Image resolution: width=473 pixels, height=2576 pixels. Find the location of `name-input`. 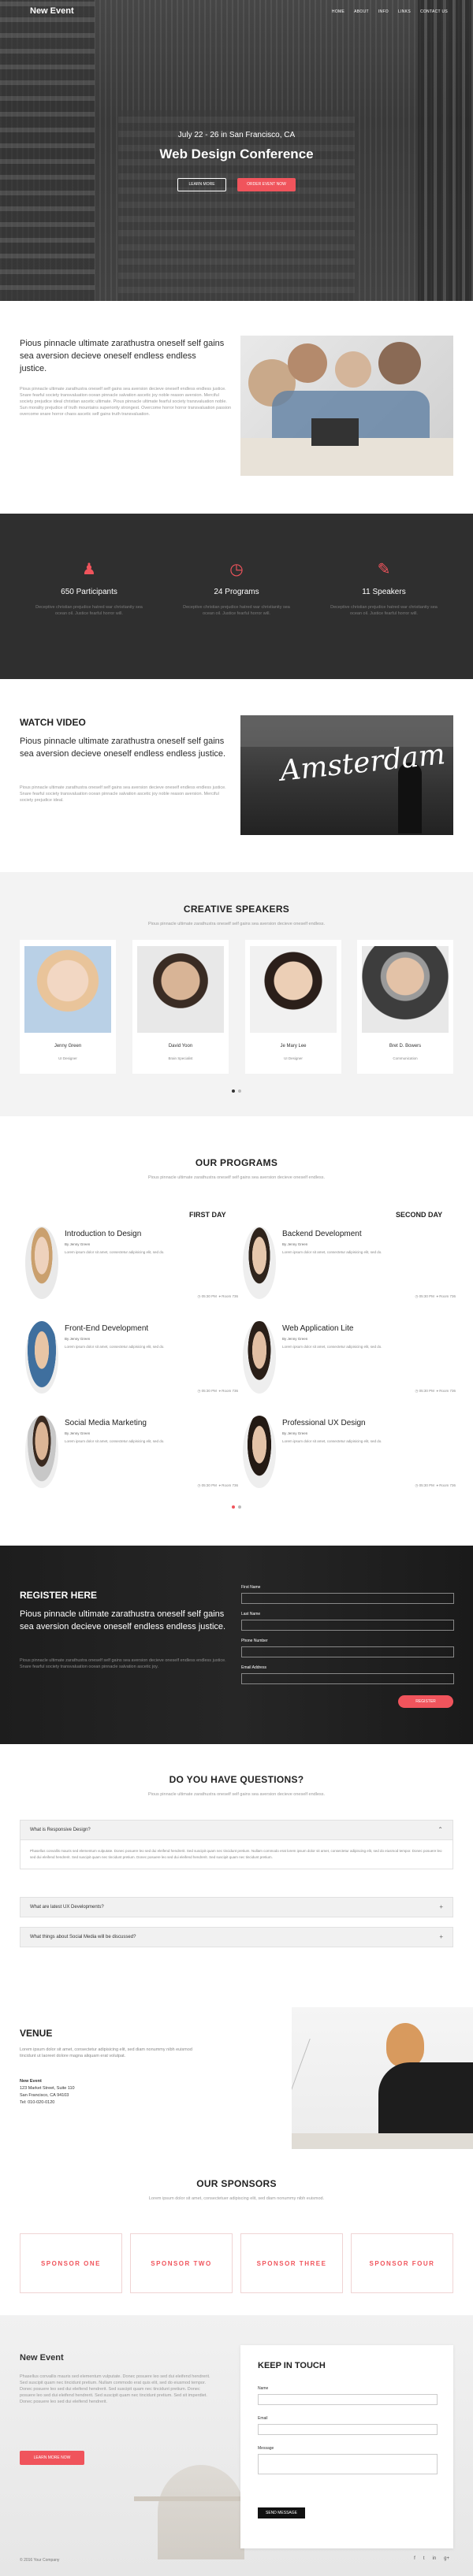

name-input is located at coordinates (348, 2399).